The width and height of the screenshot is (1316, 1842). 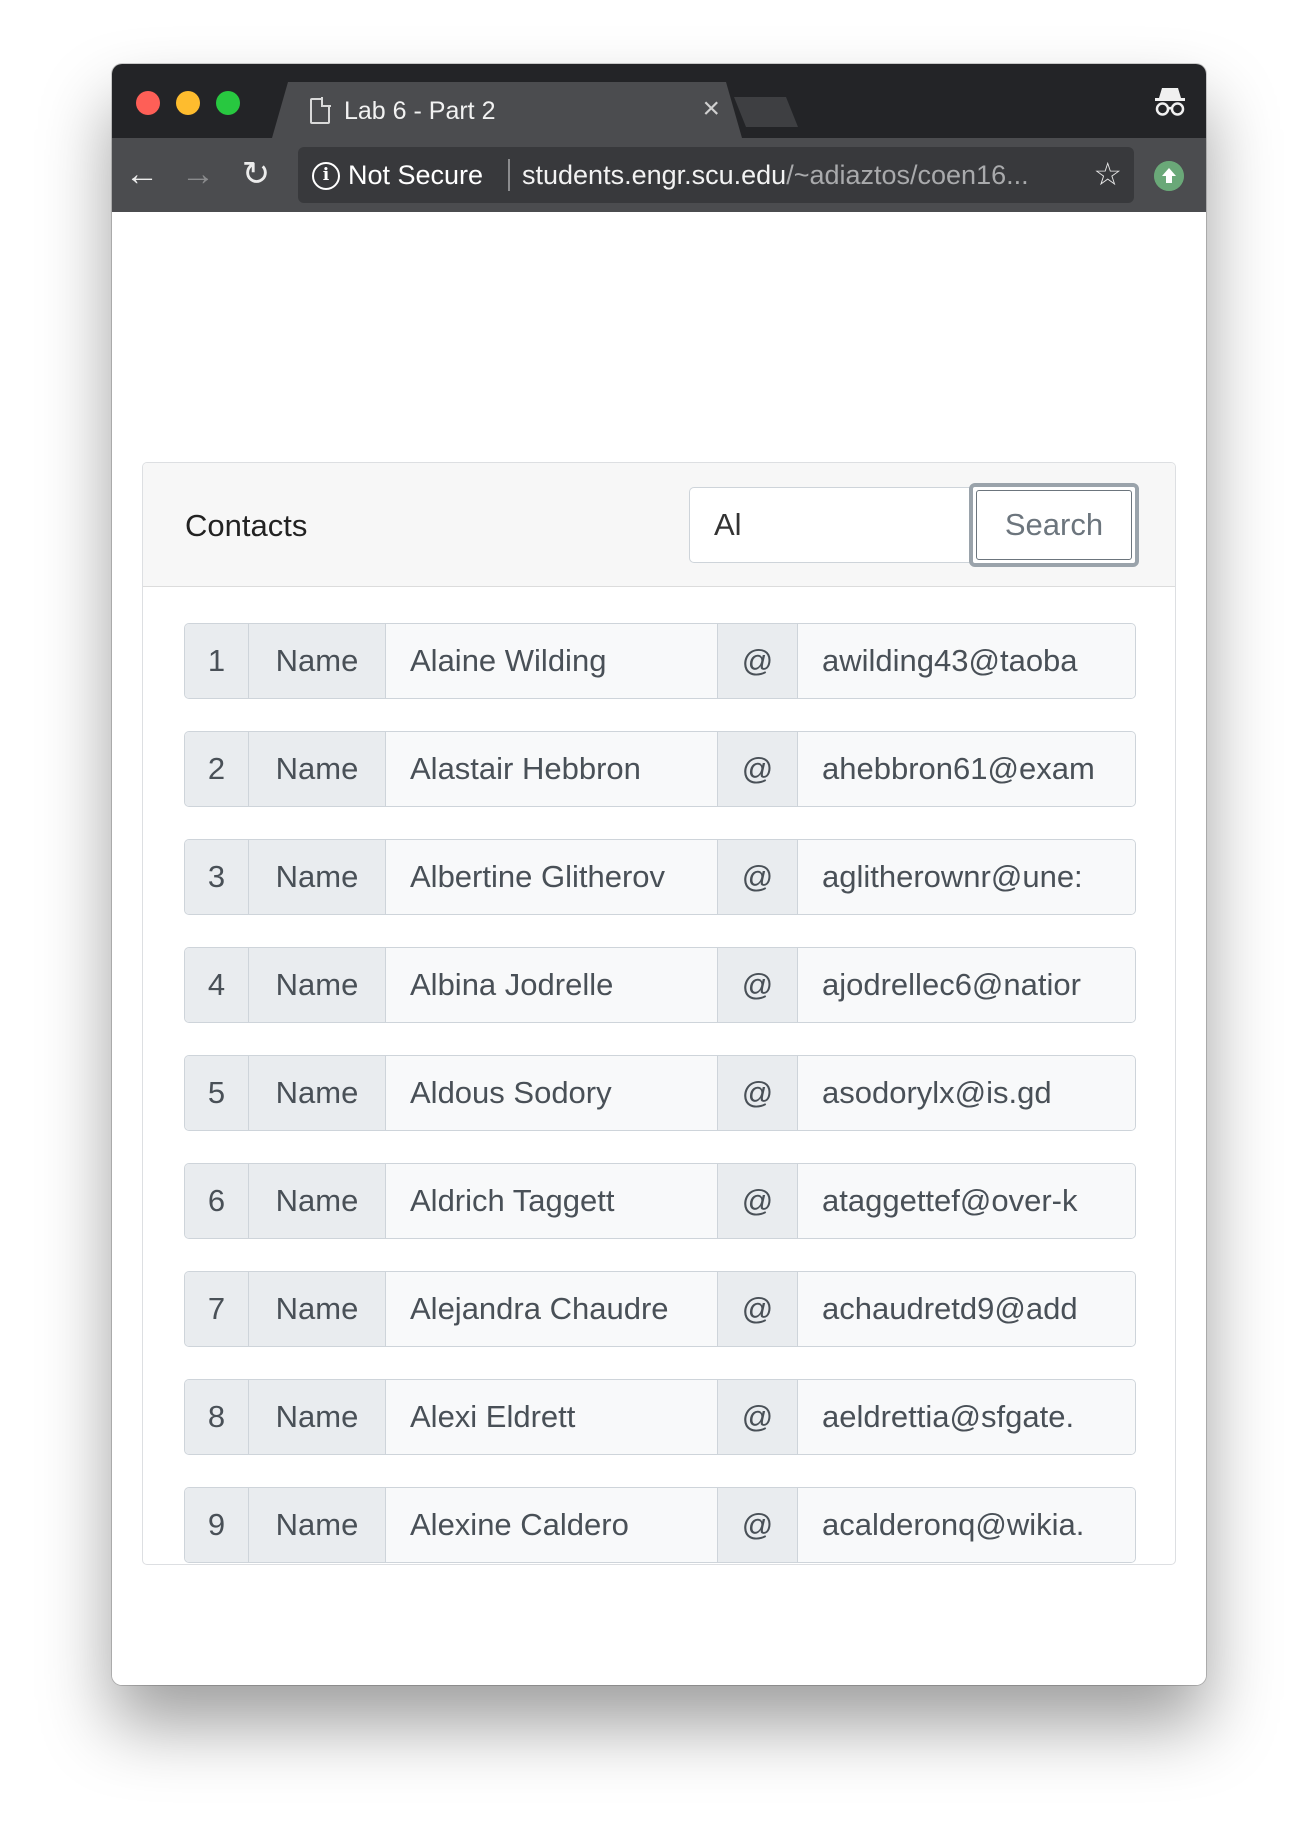 I want to click on name-value: Aldous Sodory, so click(x=552, y=1093).